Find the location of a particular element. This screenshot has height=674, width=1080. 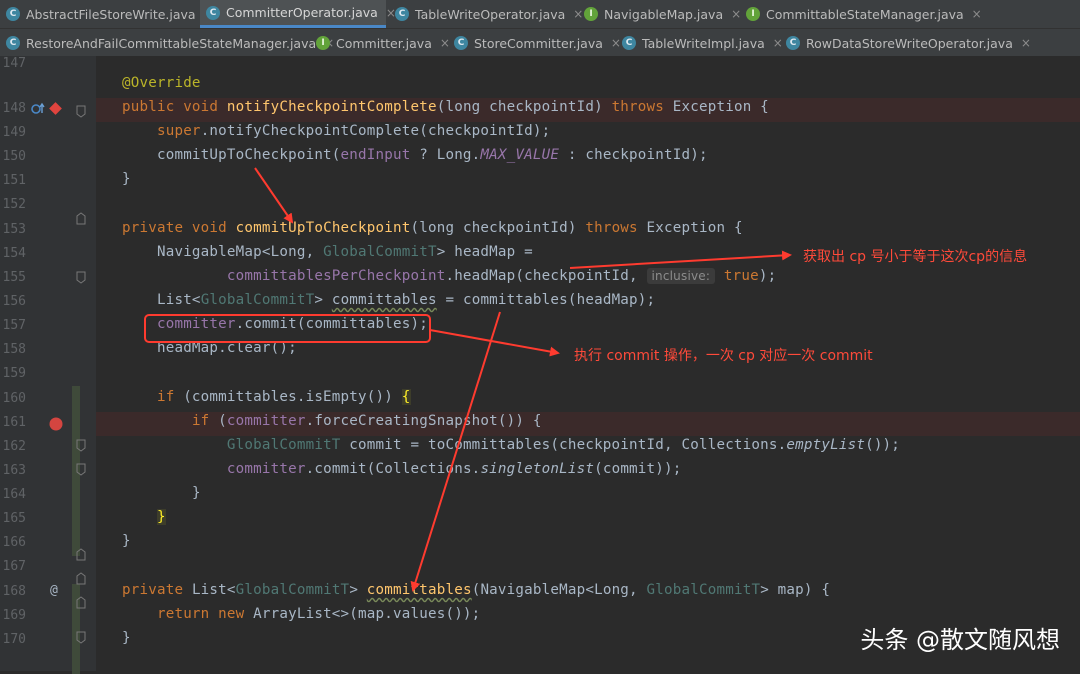

highlight-box is located at coordinates (287, 328).